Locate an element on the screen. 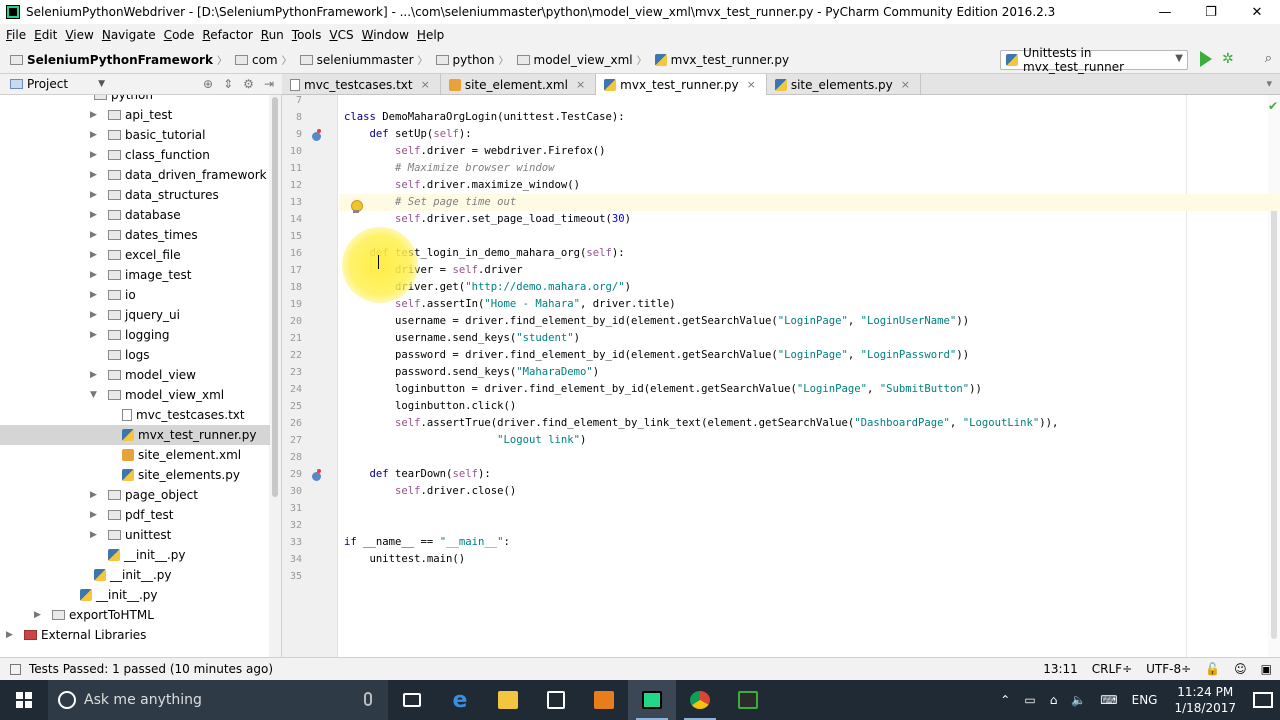 The height and width of the screenshot is (720, 1280). tree-item: ▶ api_test is located at coordinates (135, 115).